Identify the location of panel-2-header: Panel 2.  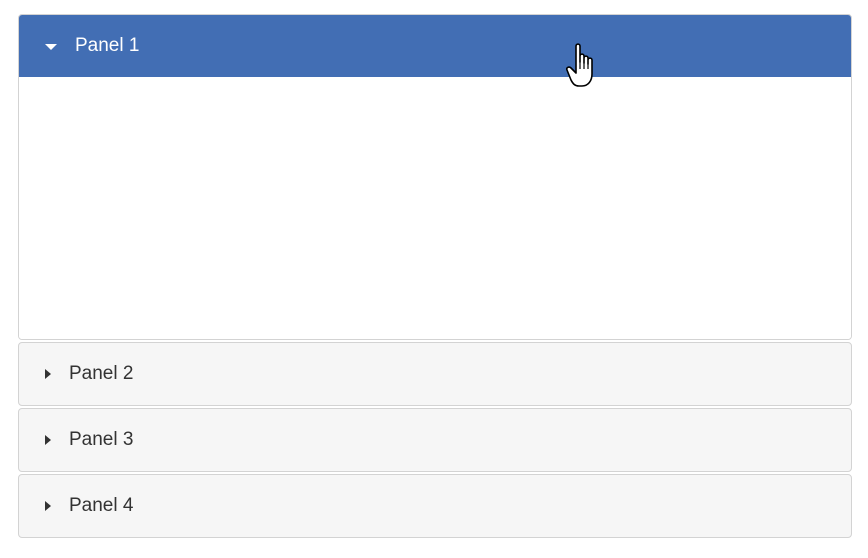
(435, 374).